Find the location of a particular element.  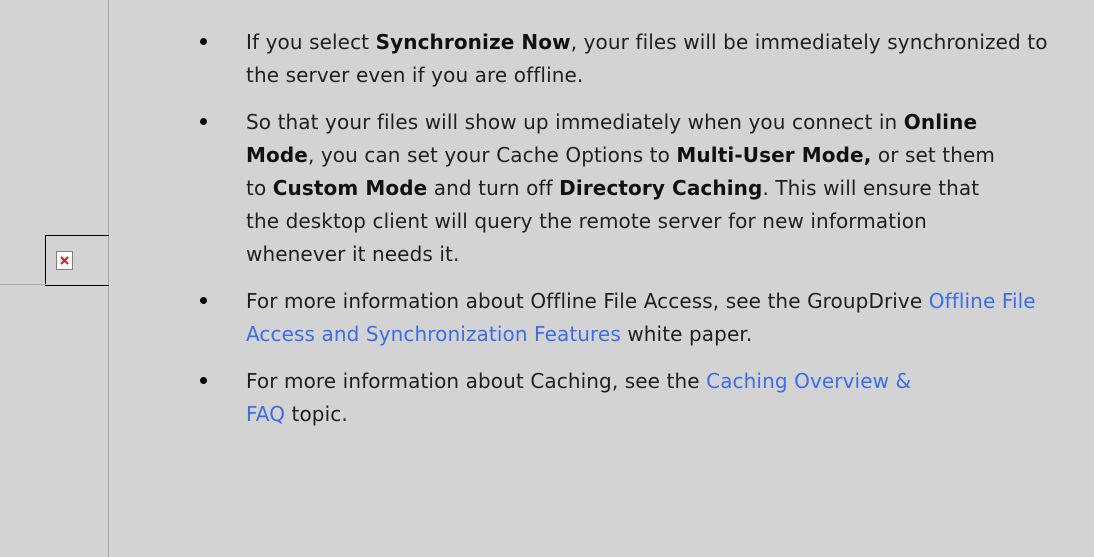

bold-term: Custom Mode is located at coordinates (350, 188).